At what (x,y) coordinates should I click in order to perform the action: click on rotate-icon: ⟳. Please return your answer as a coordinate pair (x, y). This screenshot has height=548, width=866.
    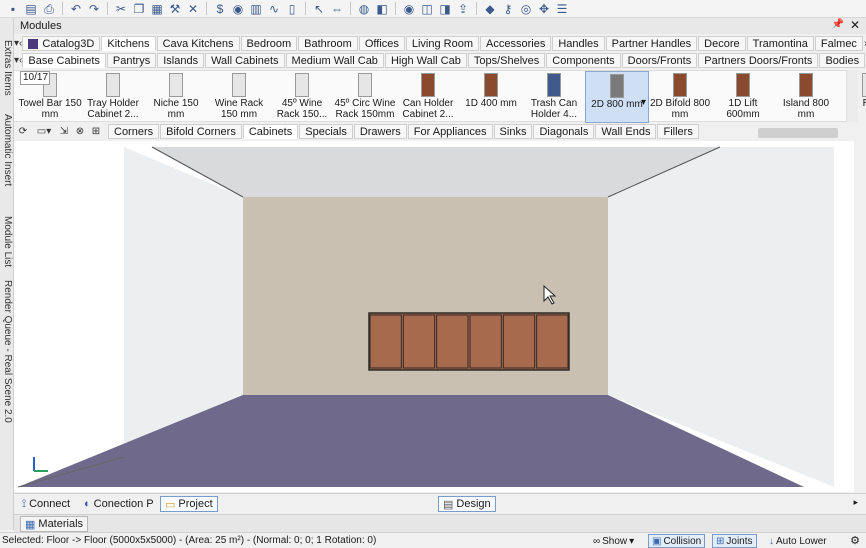
    Looking at the image, I should click on (23, 131).